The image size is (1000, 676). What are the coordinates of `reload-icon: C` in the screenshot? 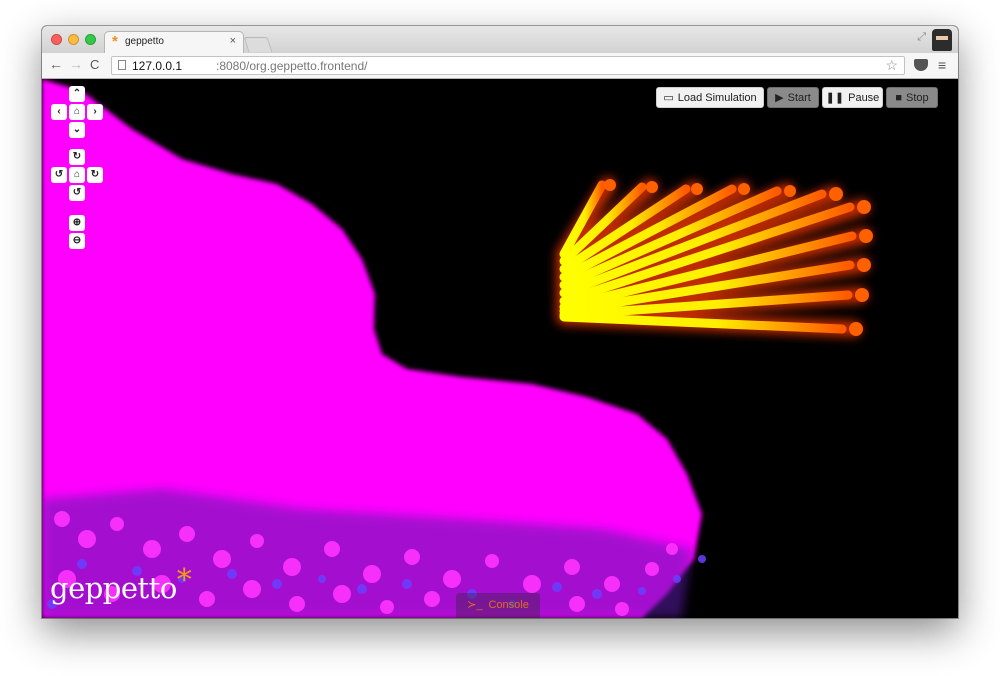 It's located at (94, 64).